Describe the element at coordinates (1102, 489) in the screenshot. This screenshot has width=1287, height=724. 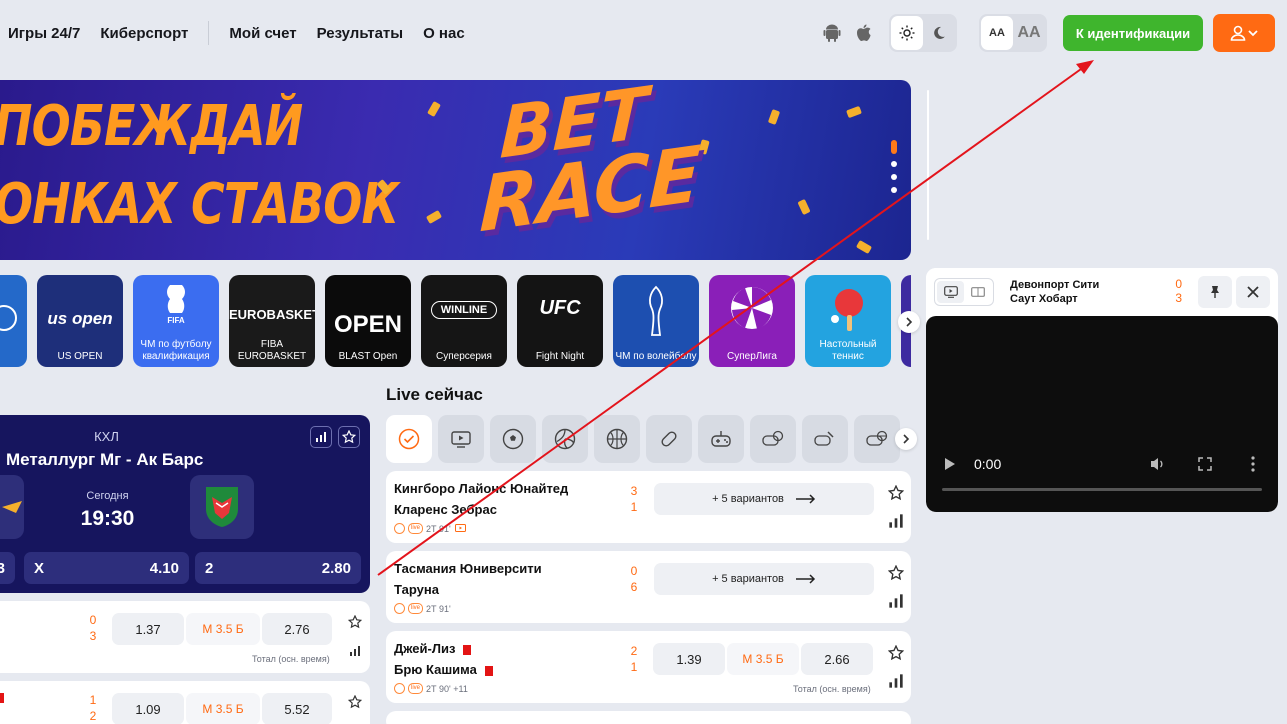
I see `video-progress-bar` at that location.